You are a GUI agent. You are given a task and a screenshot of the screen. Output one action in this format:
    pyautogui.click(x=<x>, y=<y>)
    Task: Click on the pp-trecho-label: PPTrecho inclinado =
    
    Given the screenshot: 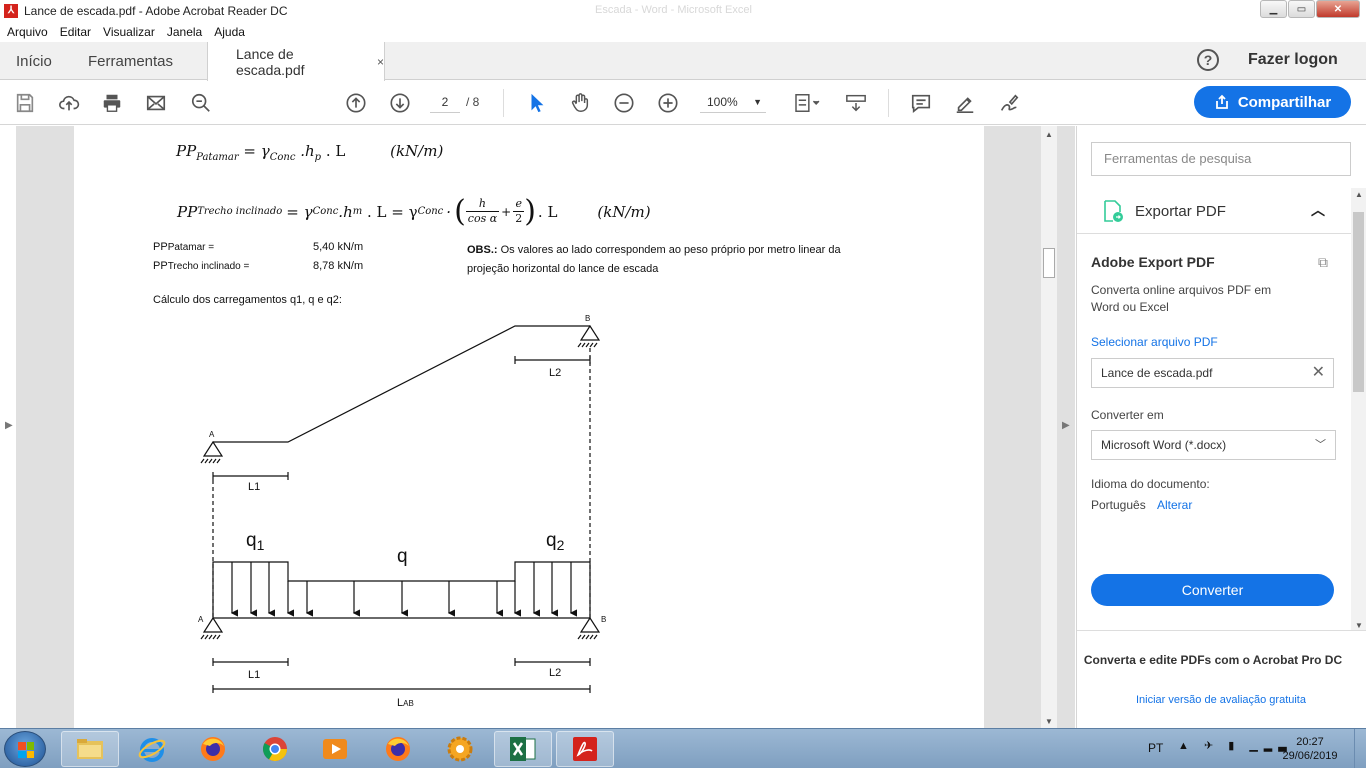 What is the action you would take?
    pyautogui.click(x=201, y=266)
    